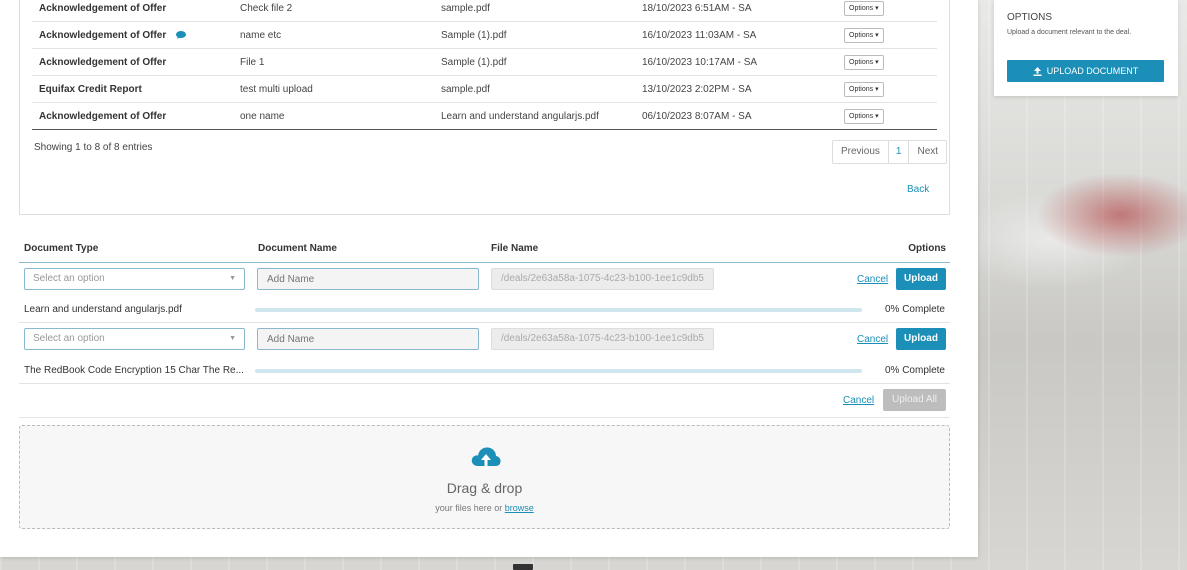 Image resolution: width=1187 pixels, height=570 pixels. Describe the element at coordinates (262, 116) in the screenshot. I see `doc-name: one name` at that location.